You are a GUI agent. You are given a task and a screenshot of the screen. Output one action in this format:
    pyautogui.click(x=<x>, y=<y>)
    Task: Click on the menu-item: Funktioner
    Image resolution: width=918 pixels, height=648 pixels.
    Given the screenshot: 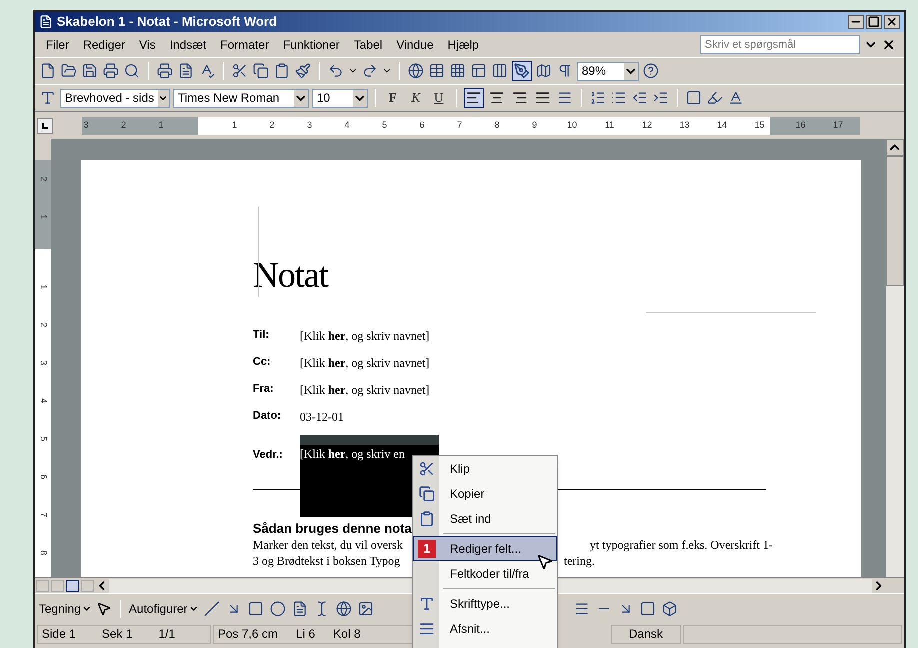 What is the action you would take?
    pyautogui.click(x=311, y=45)
    